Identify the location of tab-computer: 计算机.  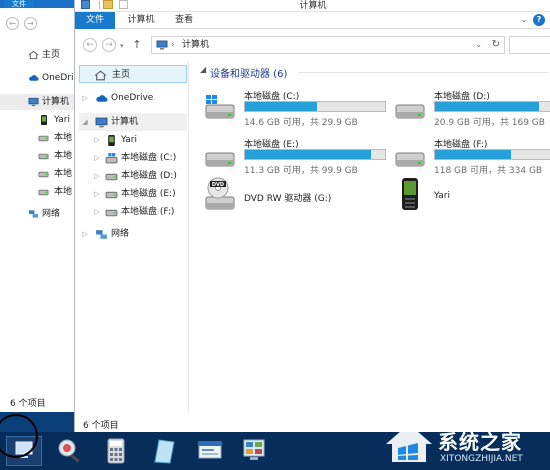
(141, 20).